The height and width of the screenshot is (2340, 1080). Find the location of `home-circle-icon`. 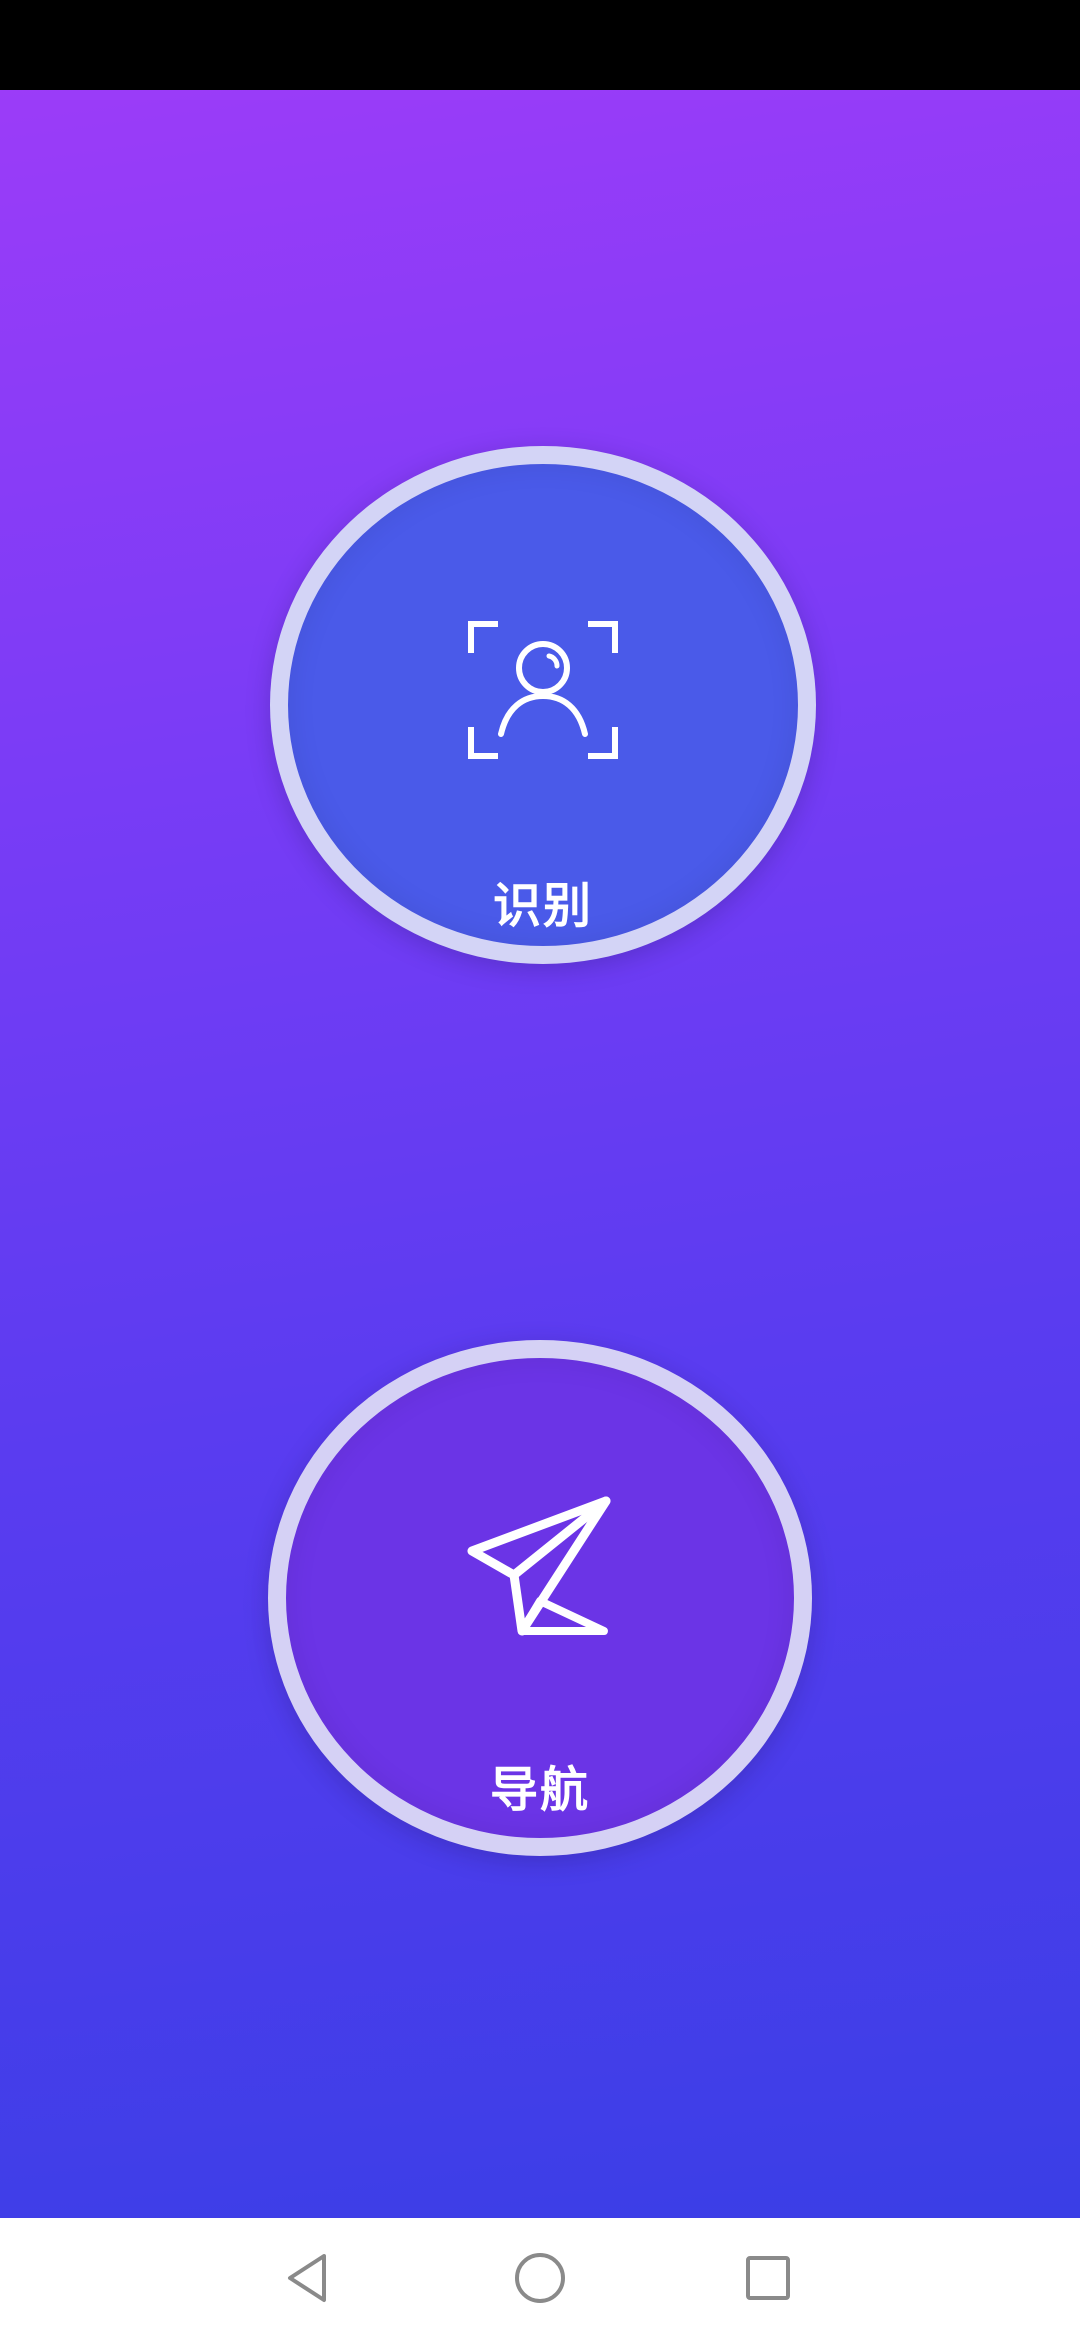

home-circle-icon is located at coordinates (540, 2278).